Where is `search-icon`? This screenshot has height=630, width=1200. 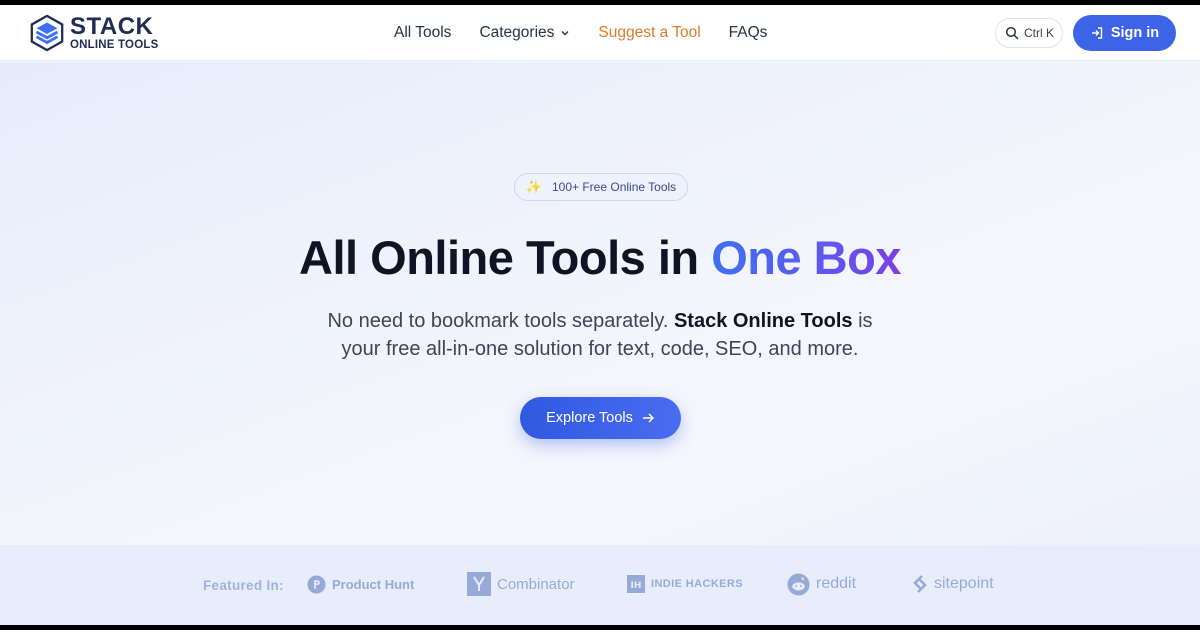 search-icon is located at coordinates (1012, 33).